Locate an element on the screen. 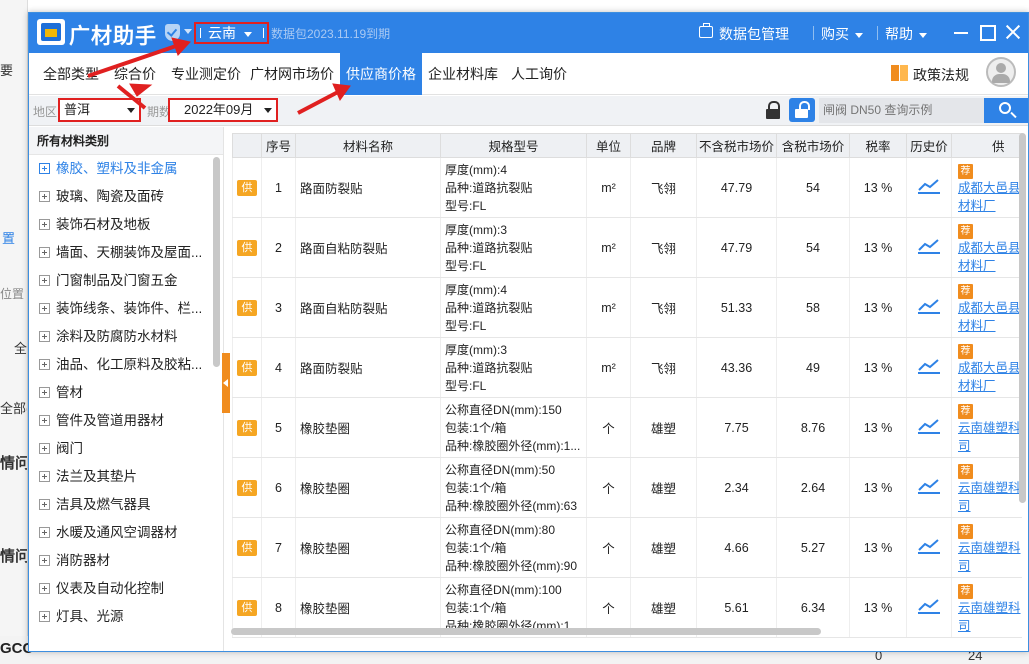  sidebar-item-doors-windows: 门窗制品及门窗五金 is located at coordinates (126, 281).